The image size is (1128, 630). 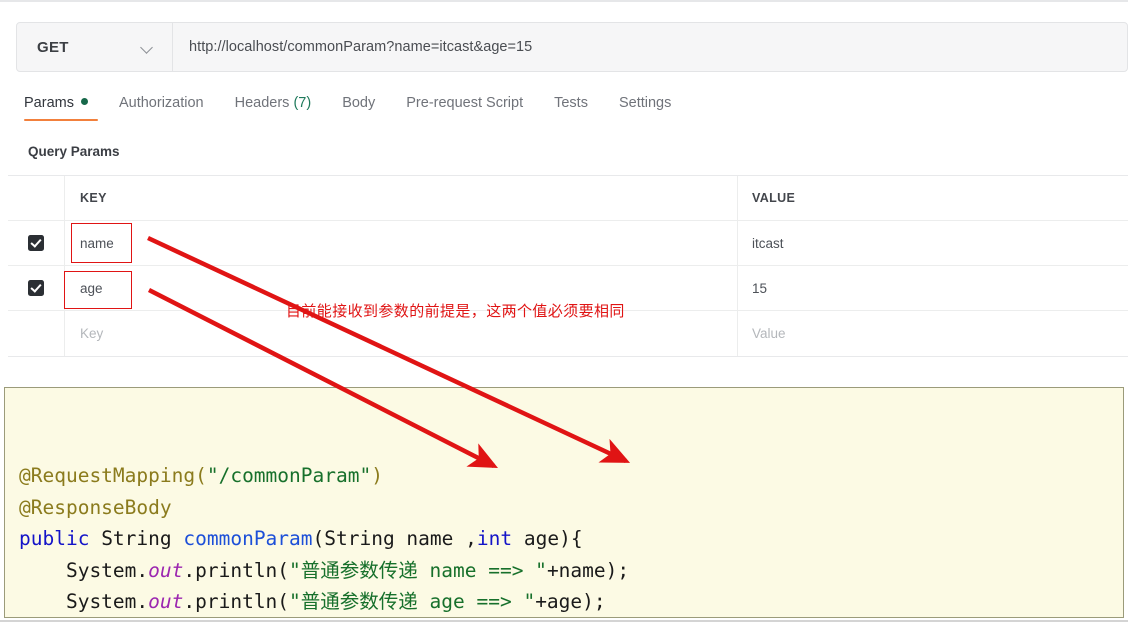 What do you see at coordinates (571, 508) in the screenshot?
I see `code-line: @ResponseBody` at bounding box center [571, 508].